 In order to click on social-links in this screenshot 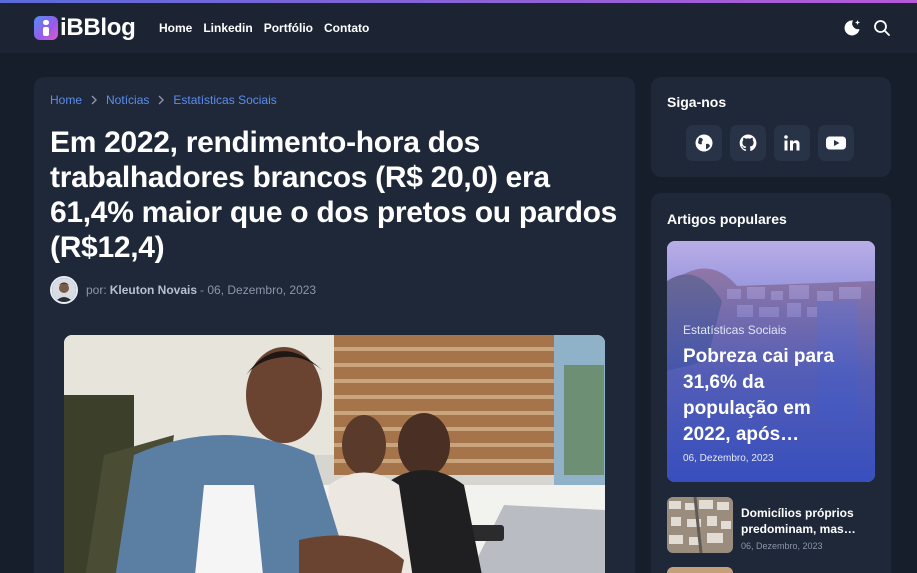, I will do `click(770, 143)`.